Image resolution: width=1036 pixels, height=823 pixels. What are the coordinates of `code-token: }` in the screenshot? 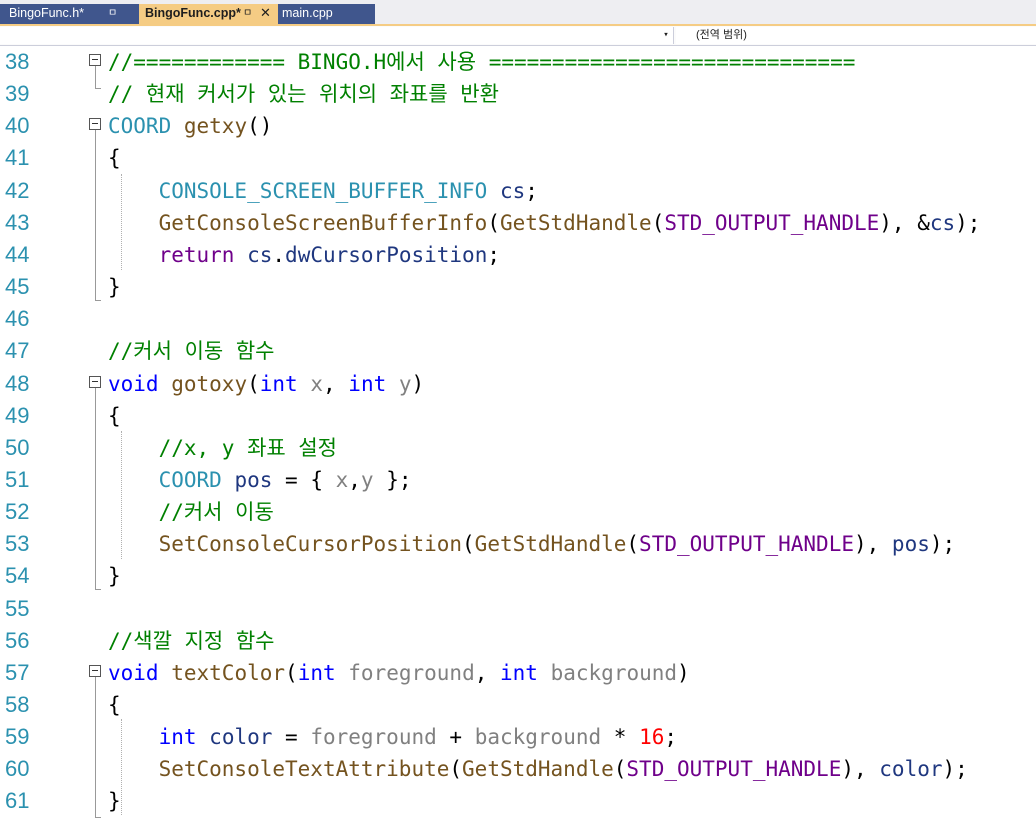 It's located at (114, 287).